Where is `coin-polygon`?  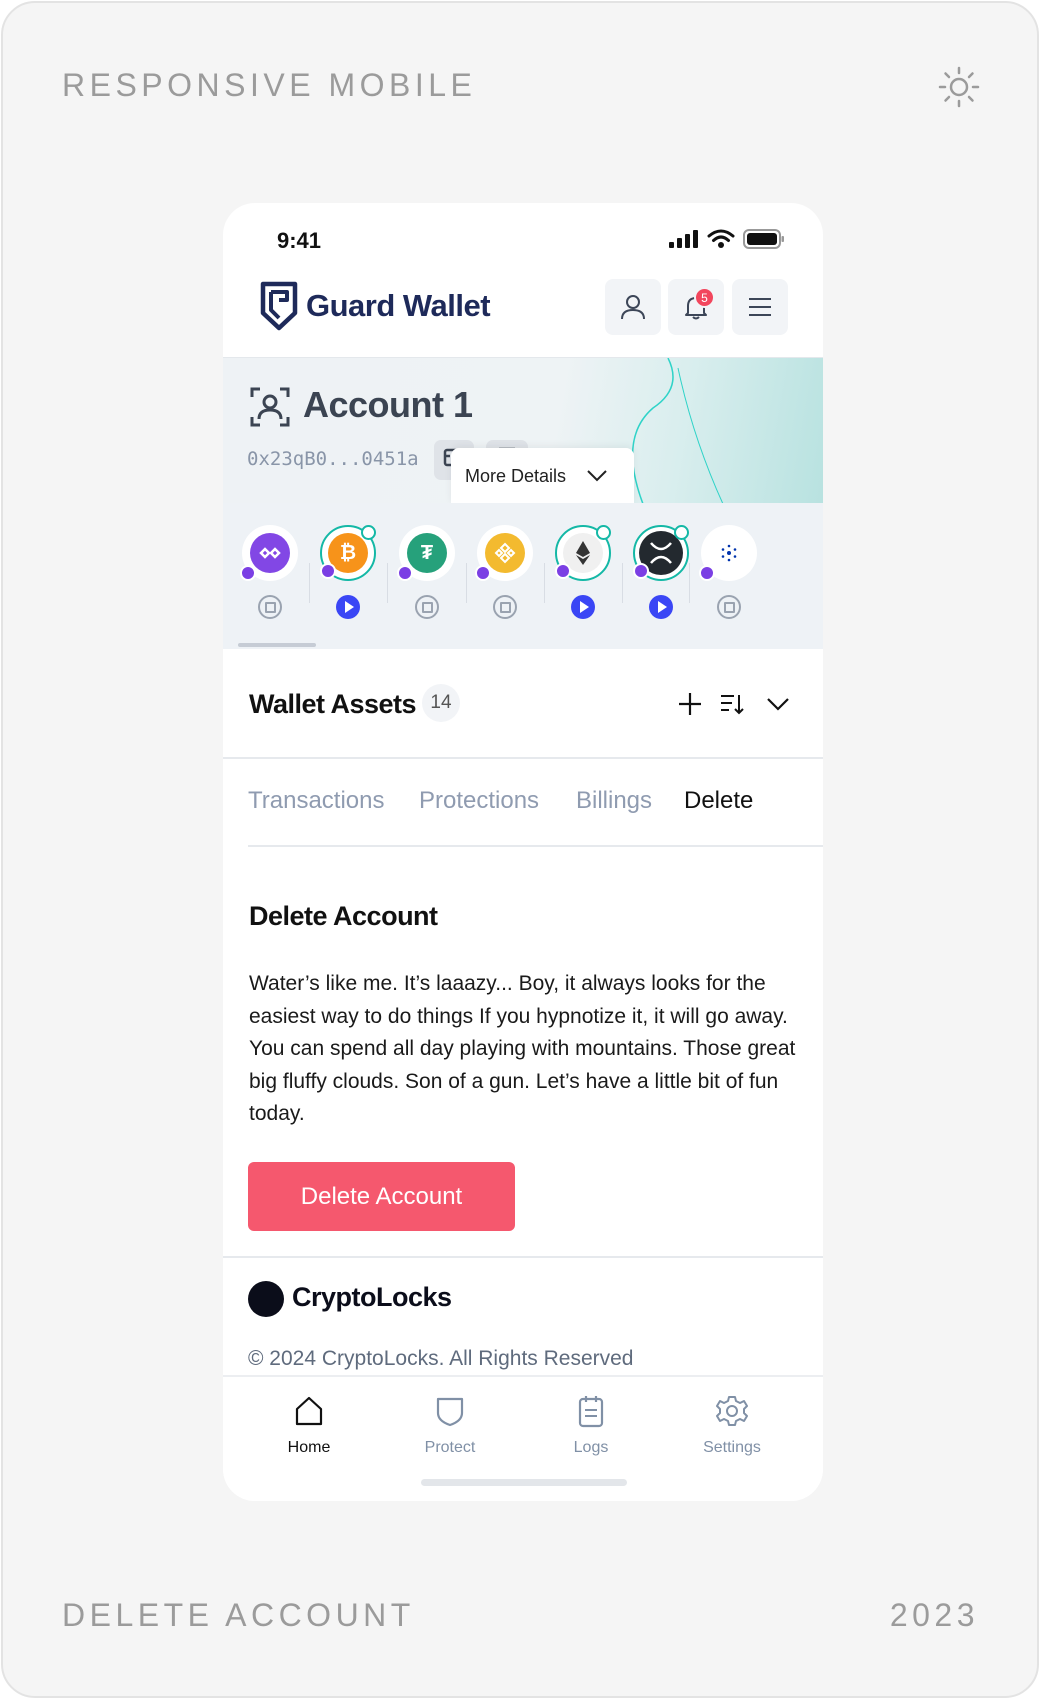 coin-polygon is located at coordinates (269, 553).